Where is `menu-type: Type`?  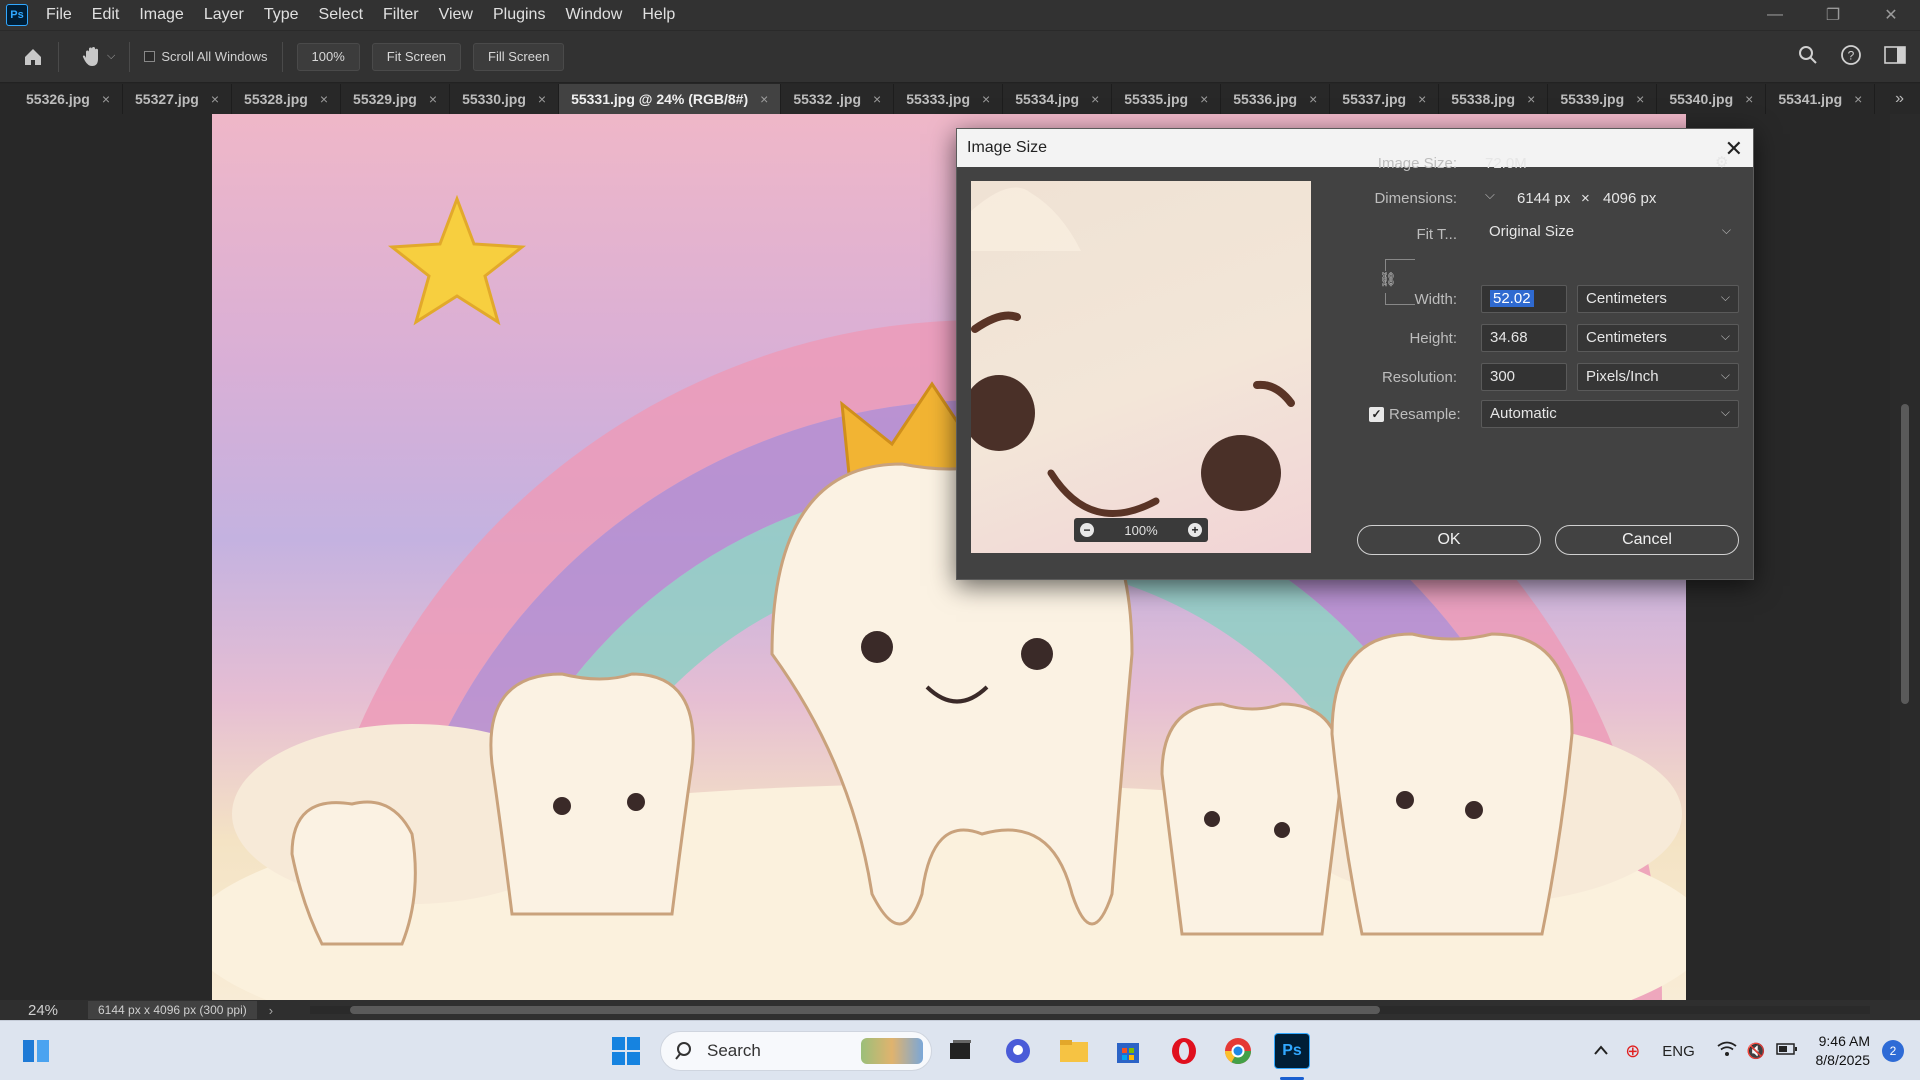
menu-type: Type is located at coordinates (281, 15).